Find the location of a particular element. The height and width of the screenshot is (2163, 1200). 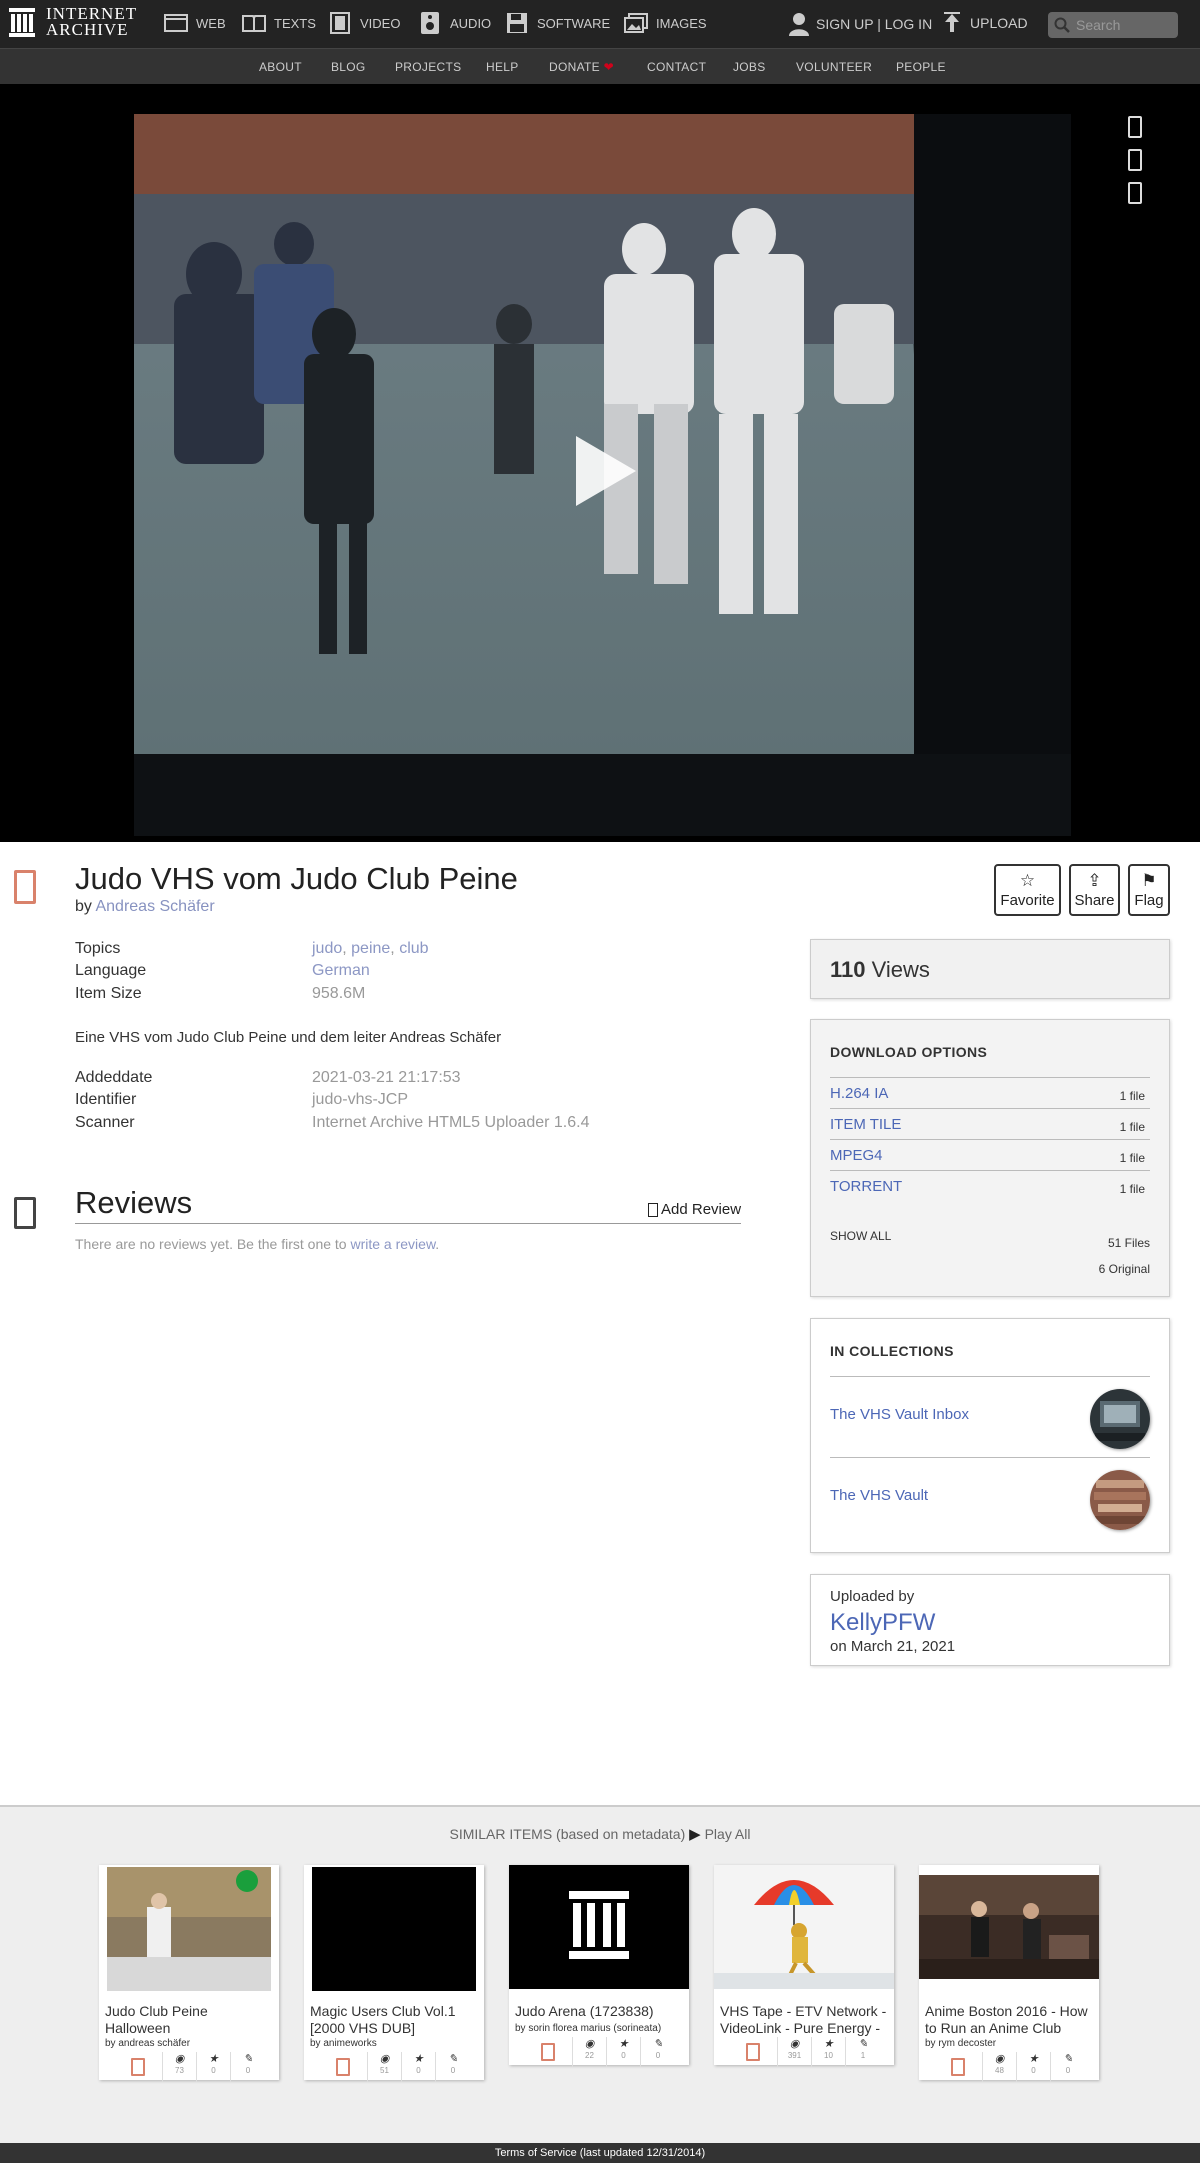

topic-link: peine is located at coordinates (370, 948).